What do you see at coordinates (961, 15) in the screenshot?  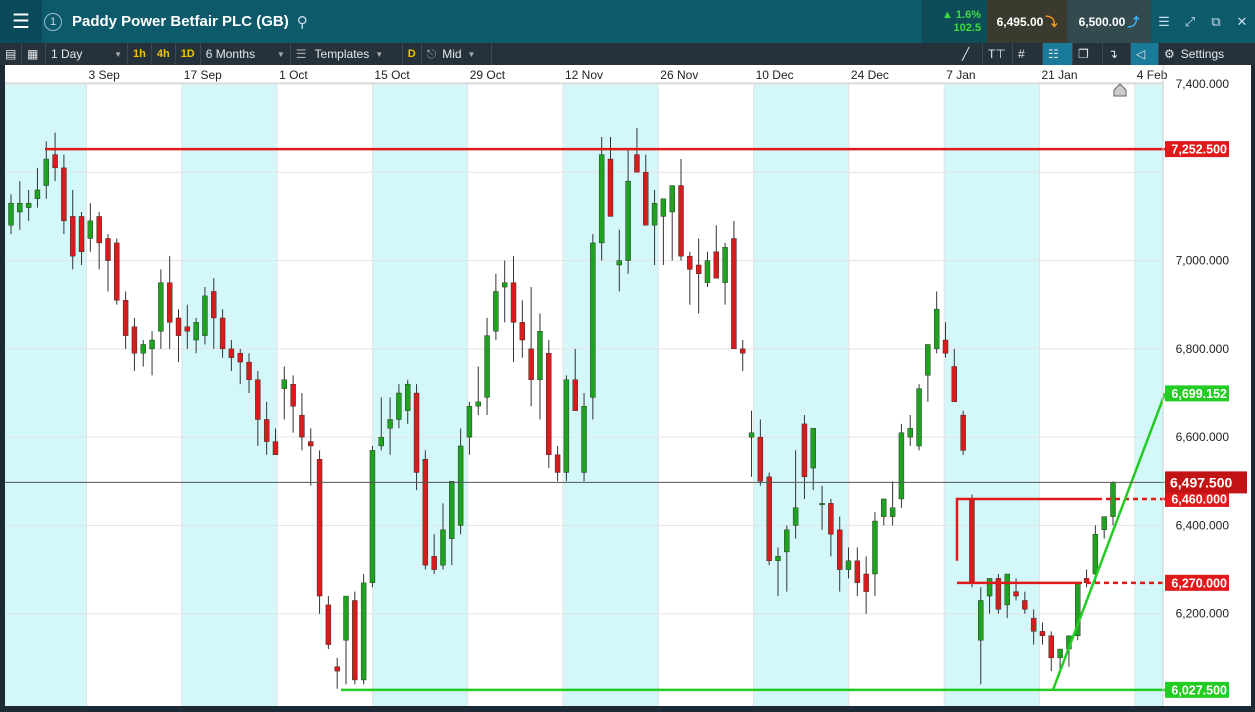 I see `change-percent: ▲ 1.6%` at bounding box center [961, 15].